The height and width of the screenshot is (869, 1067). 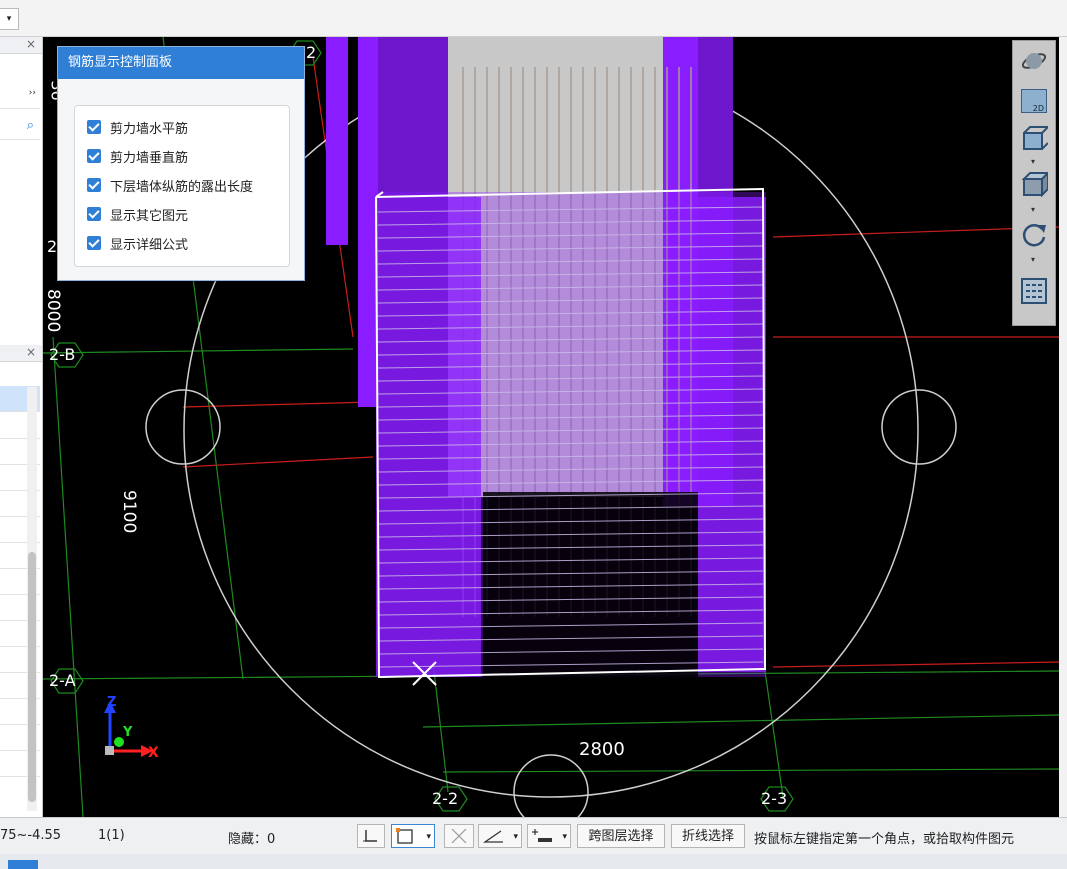 I want to click on hidden-count: 隐藏：0, so click(x=252, y=839).